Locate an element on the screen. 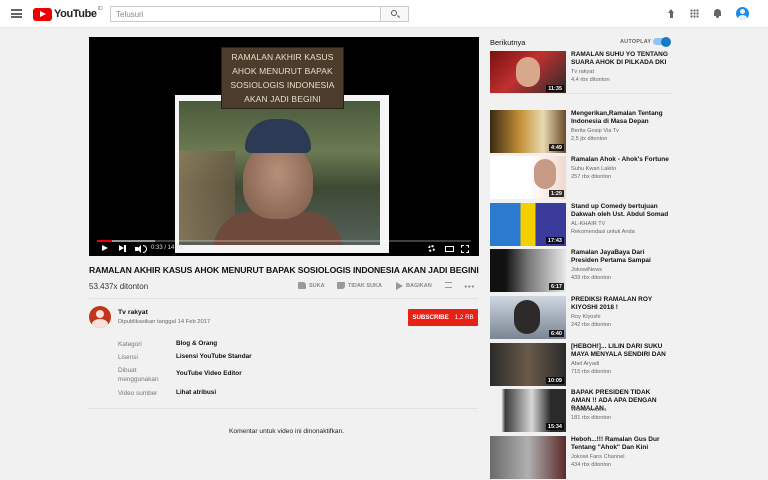 The width and height of the screenshot is (768, 480). rec-channel: JokowiNews is located at coordinates (587, 270).